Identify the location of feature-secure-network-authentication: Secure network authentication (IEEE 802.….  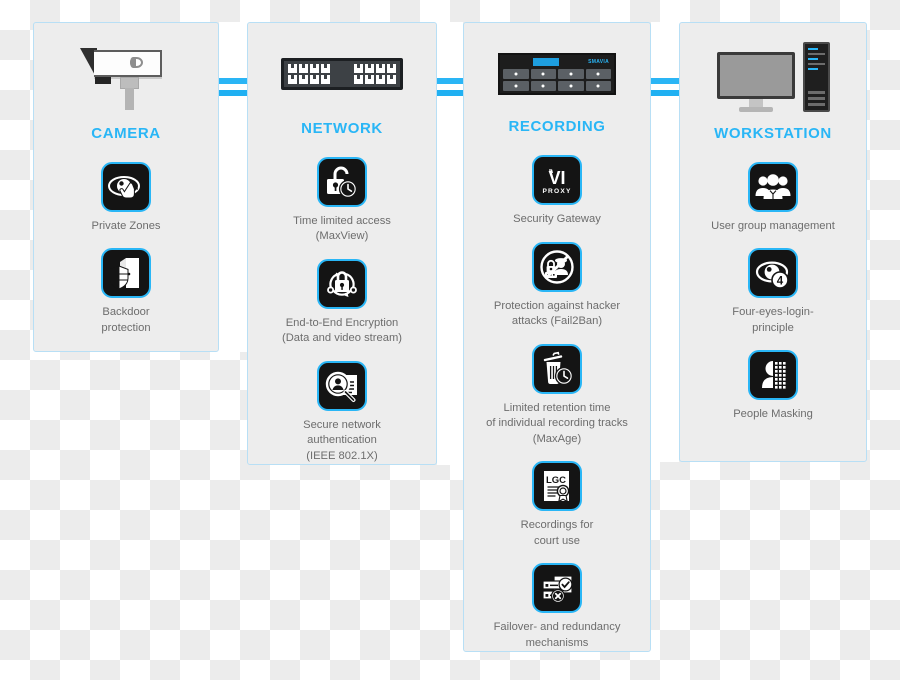
(342, 412).